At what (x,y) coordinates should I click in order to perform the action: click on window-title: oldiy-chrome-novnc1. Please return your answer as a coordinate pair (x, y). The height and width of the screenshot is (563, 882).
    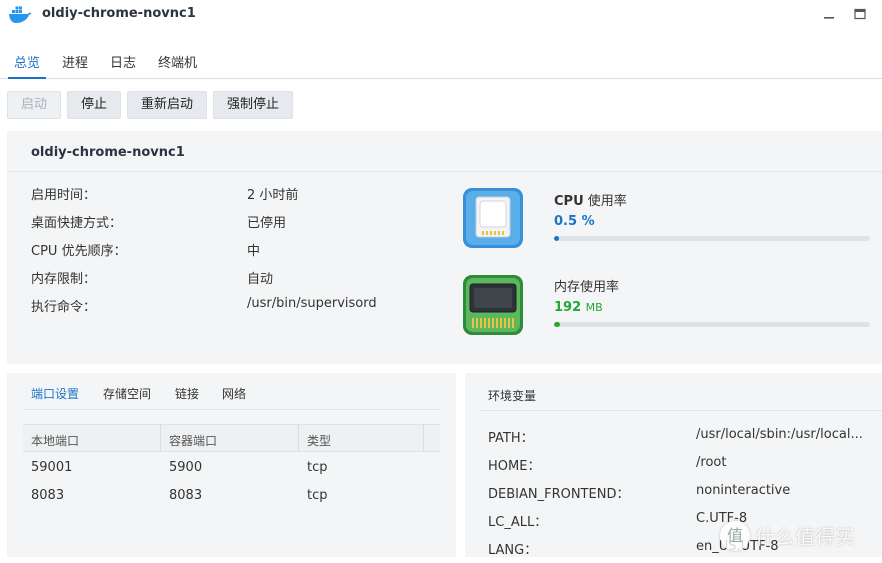
    Looking at the image, I should click on (119, 13).